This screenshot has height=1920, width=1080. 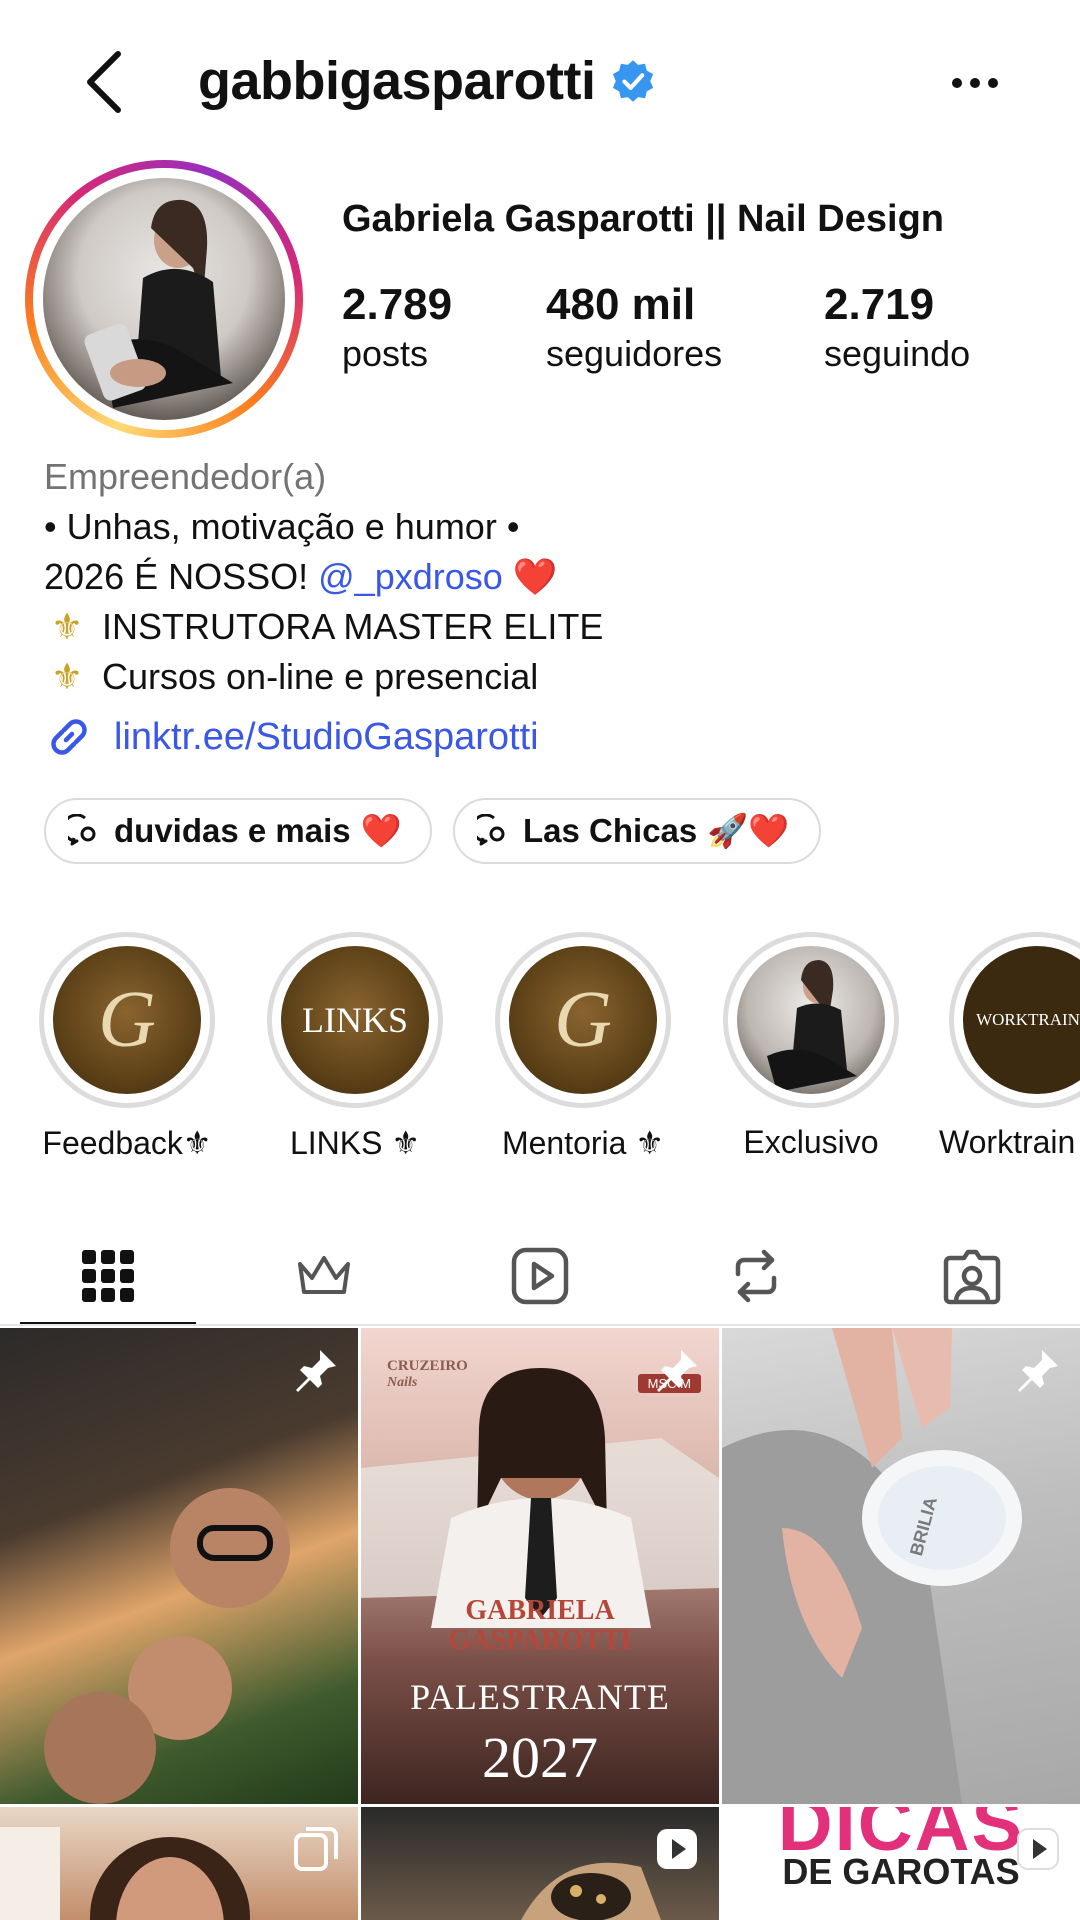 What do you see at coordinates (748, 830) in the screenshot?
I see `rocket-heart-emoji: 🚀❤️` at bounding box center [748, 830].